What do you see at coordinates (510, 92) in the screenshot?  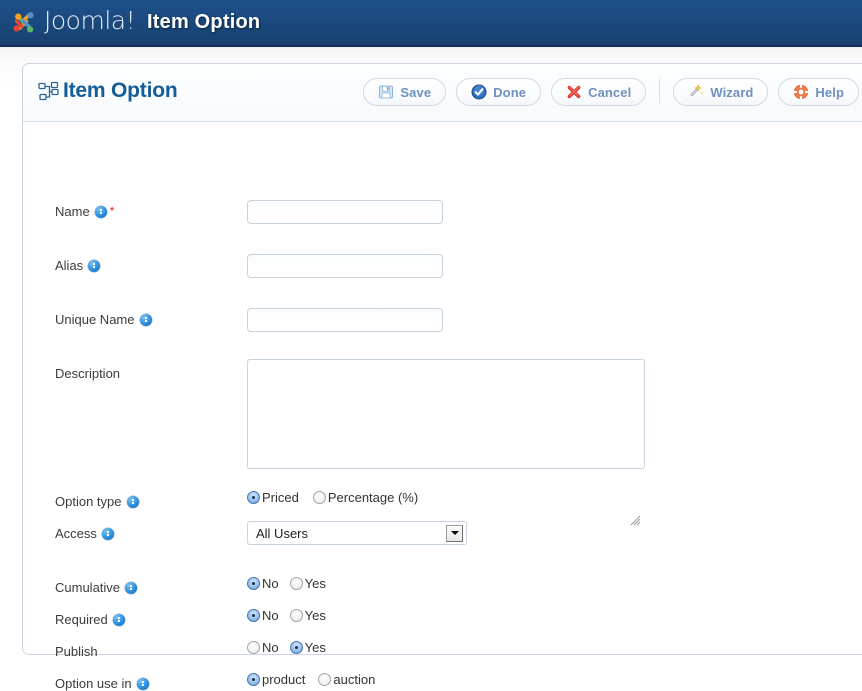 I see `done-button-label: Done` at bounding box center [510, 92].